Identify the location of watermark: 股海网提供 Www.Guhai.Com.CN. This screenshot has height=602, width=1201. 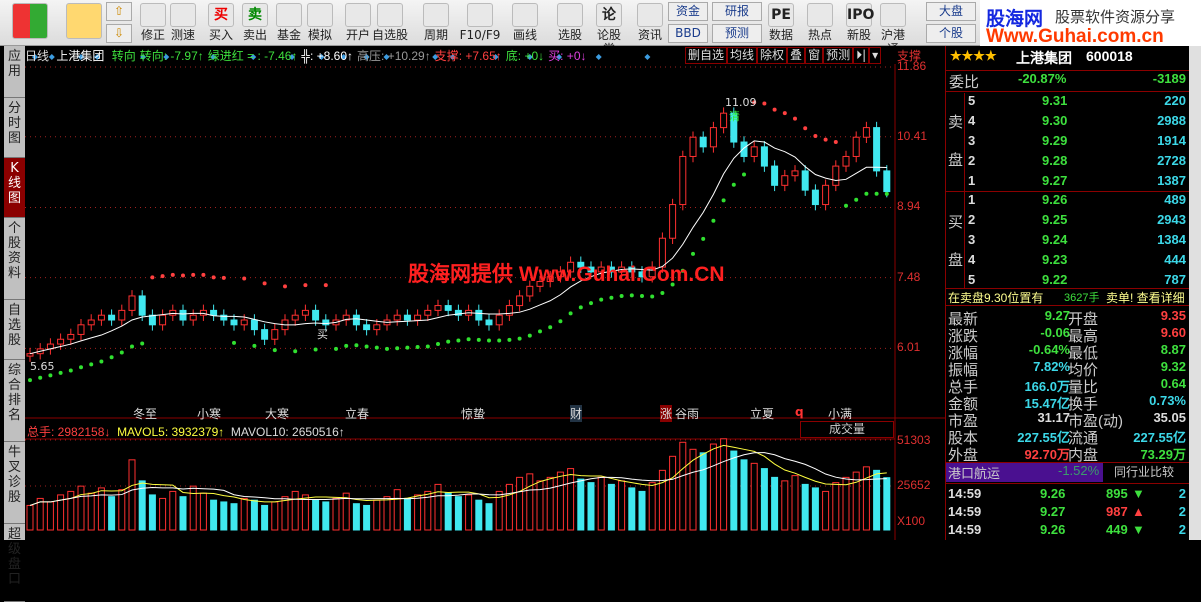
(566, 273).